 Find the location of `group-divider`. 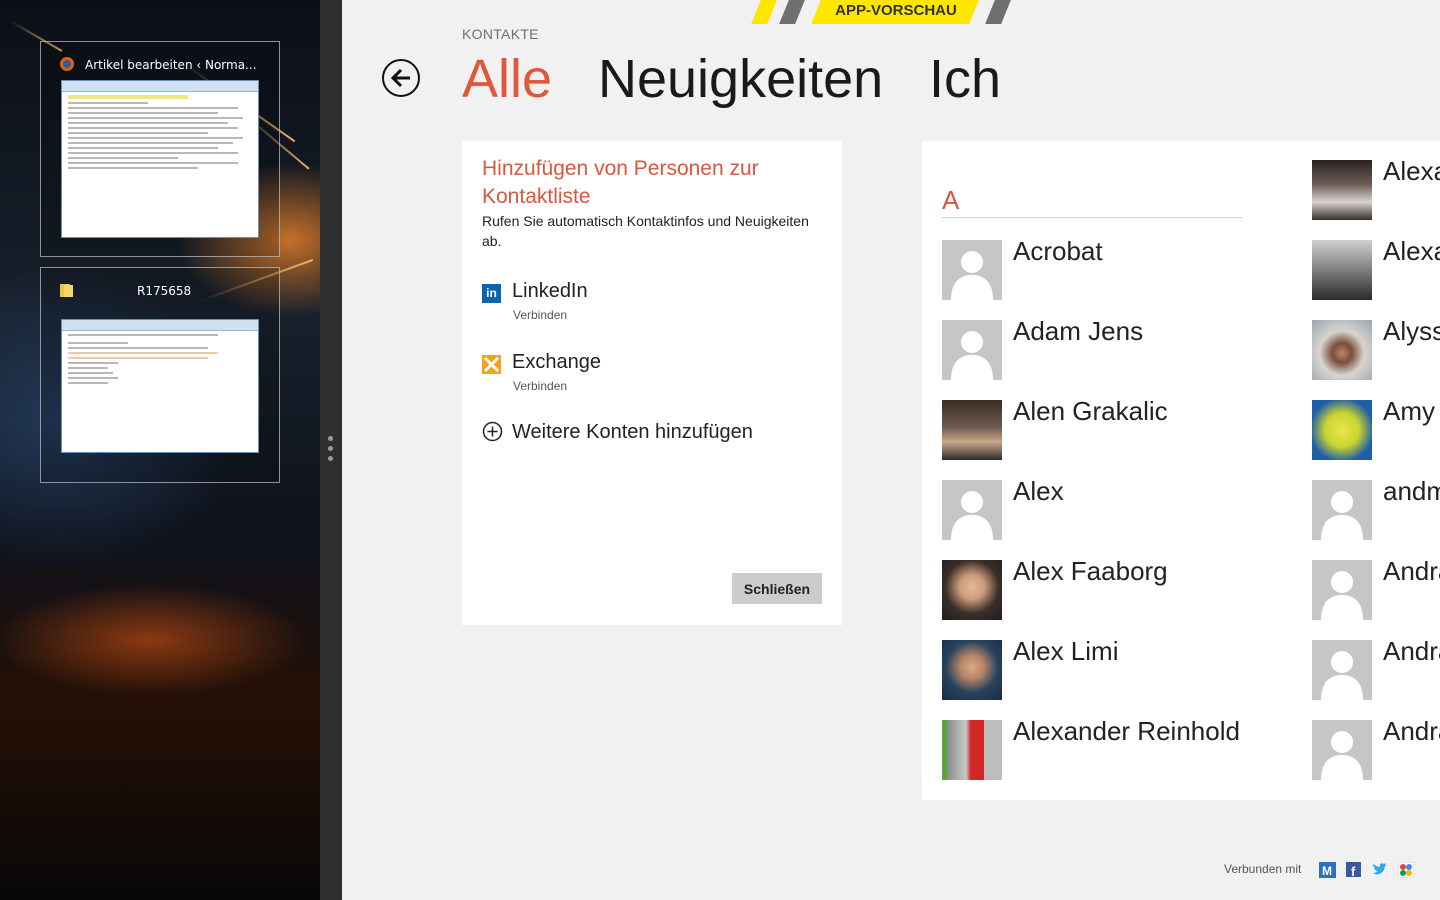

group-divider is located at coordinates (1092, 217).